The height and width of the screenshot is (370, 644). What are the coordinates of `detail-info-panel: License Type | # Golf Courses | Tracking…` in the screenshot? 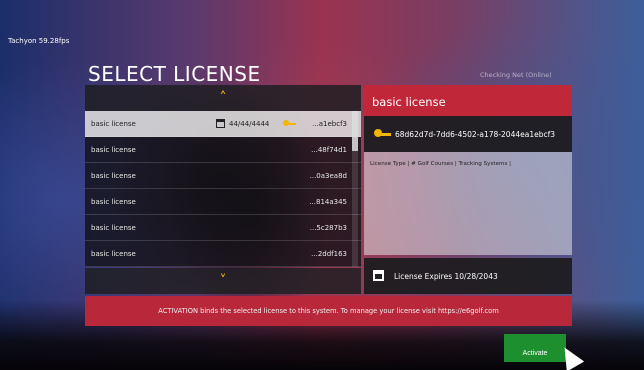 It's located at (468, 203).